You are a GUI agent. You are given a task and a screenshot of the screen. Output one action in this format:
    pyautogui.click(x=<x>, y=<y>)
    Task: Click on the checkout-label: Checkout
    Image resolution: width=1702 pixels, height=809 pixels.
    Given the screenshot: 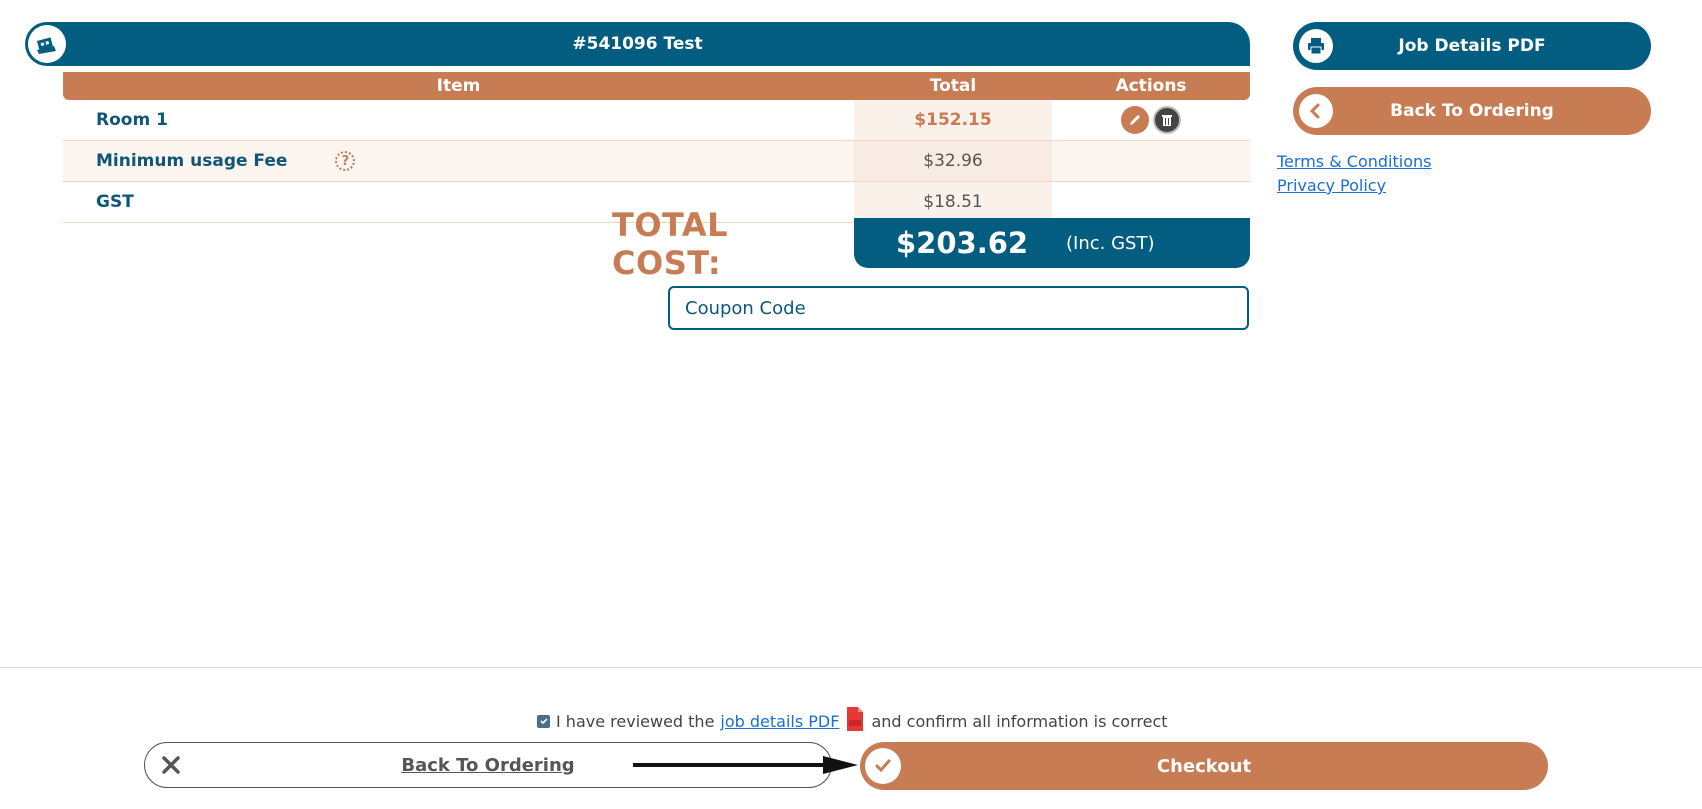 What is the action you would take?
    pyautogui.click(x=1204, y=766)
    